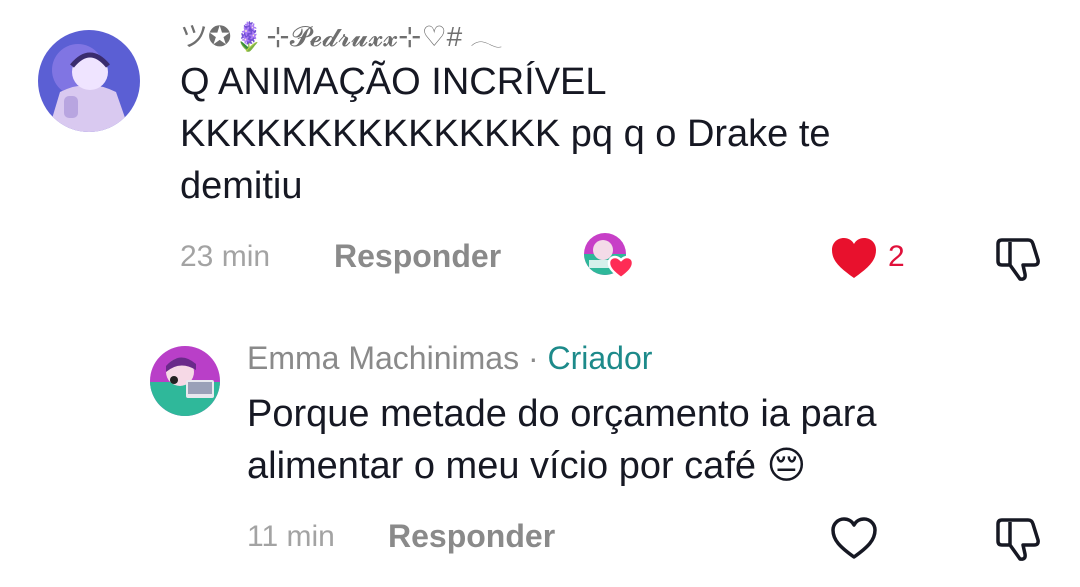  I want to click on comment-time: 23 min, so click(225, 256).